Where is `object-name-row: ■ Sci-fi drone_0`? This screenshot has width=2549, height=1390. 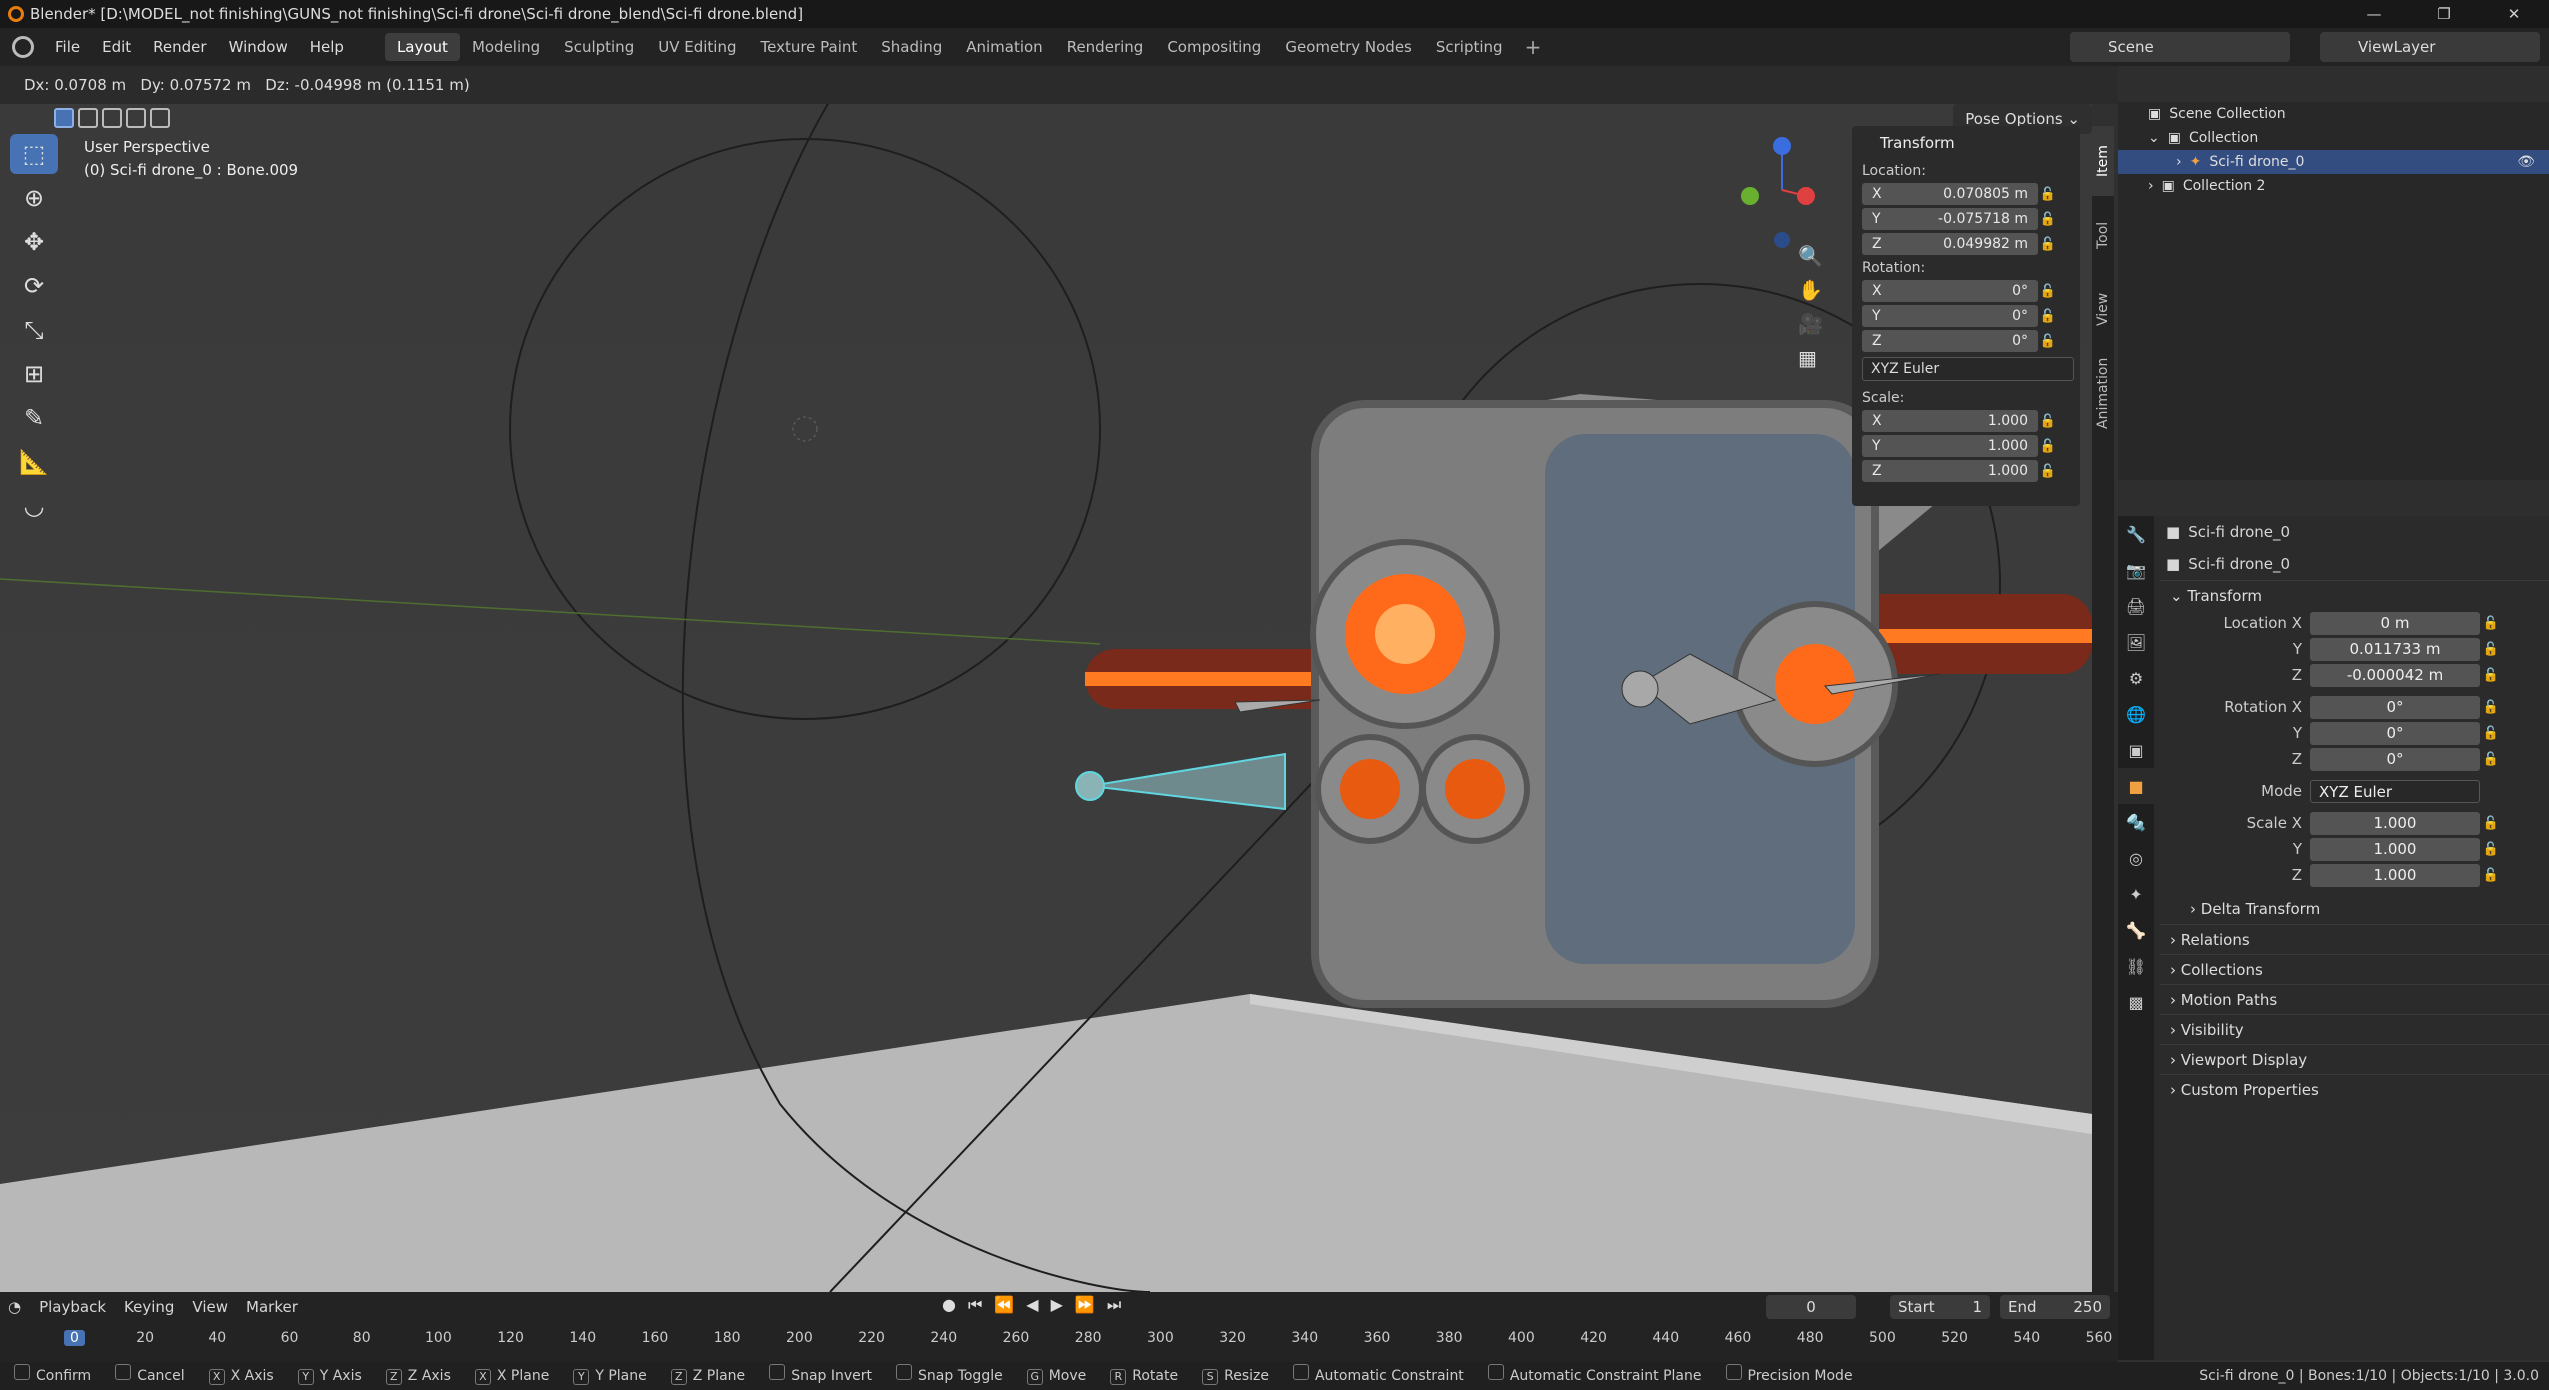
object-name-row: ■ Sci-fi drone_0 is located at coordinates (2354, 532).